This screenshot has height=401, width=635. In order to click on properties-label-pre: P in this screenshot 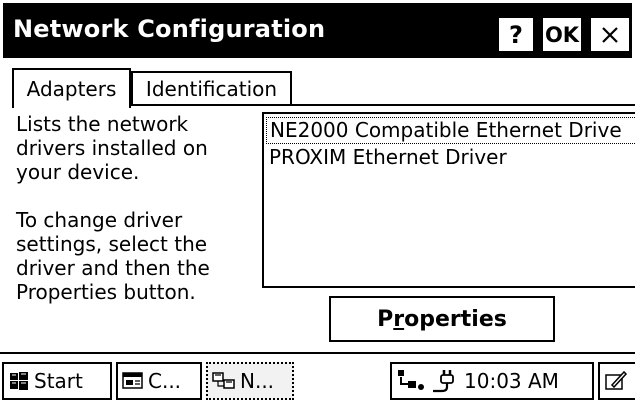, I will do `click(385, 319)`.